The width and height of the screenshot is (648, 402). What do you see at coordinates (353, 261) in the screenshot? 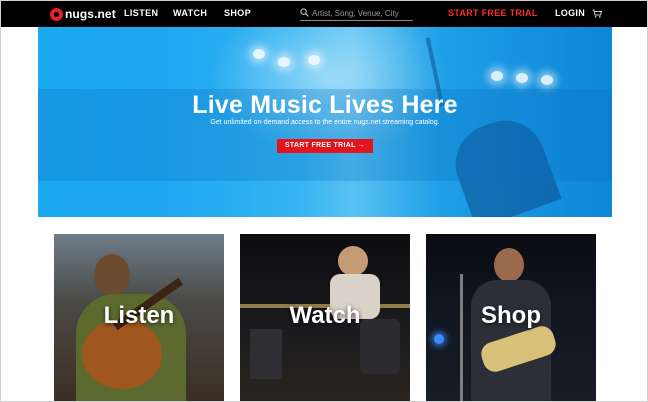
I see `jumping-performer-head` at bounding box center [353, 261].